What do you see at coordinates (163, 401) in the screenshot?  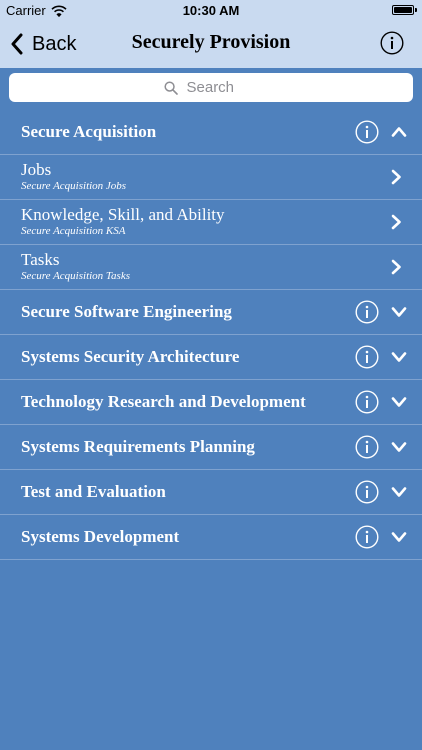 I see `section-label: Technology Research and Development` at bounding box center [163, 401].